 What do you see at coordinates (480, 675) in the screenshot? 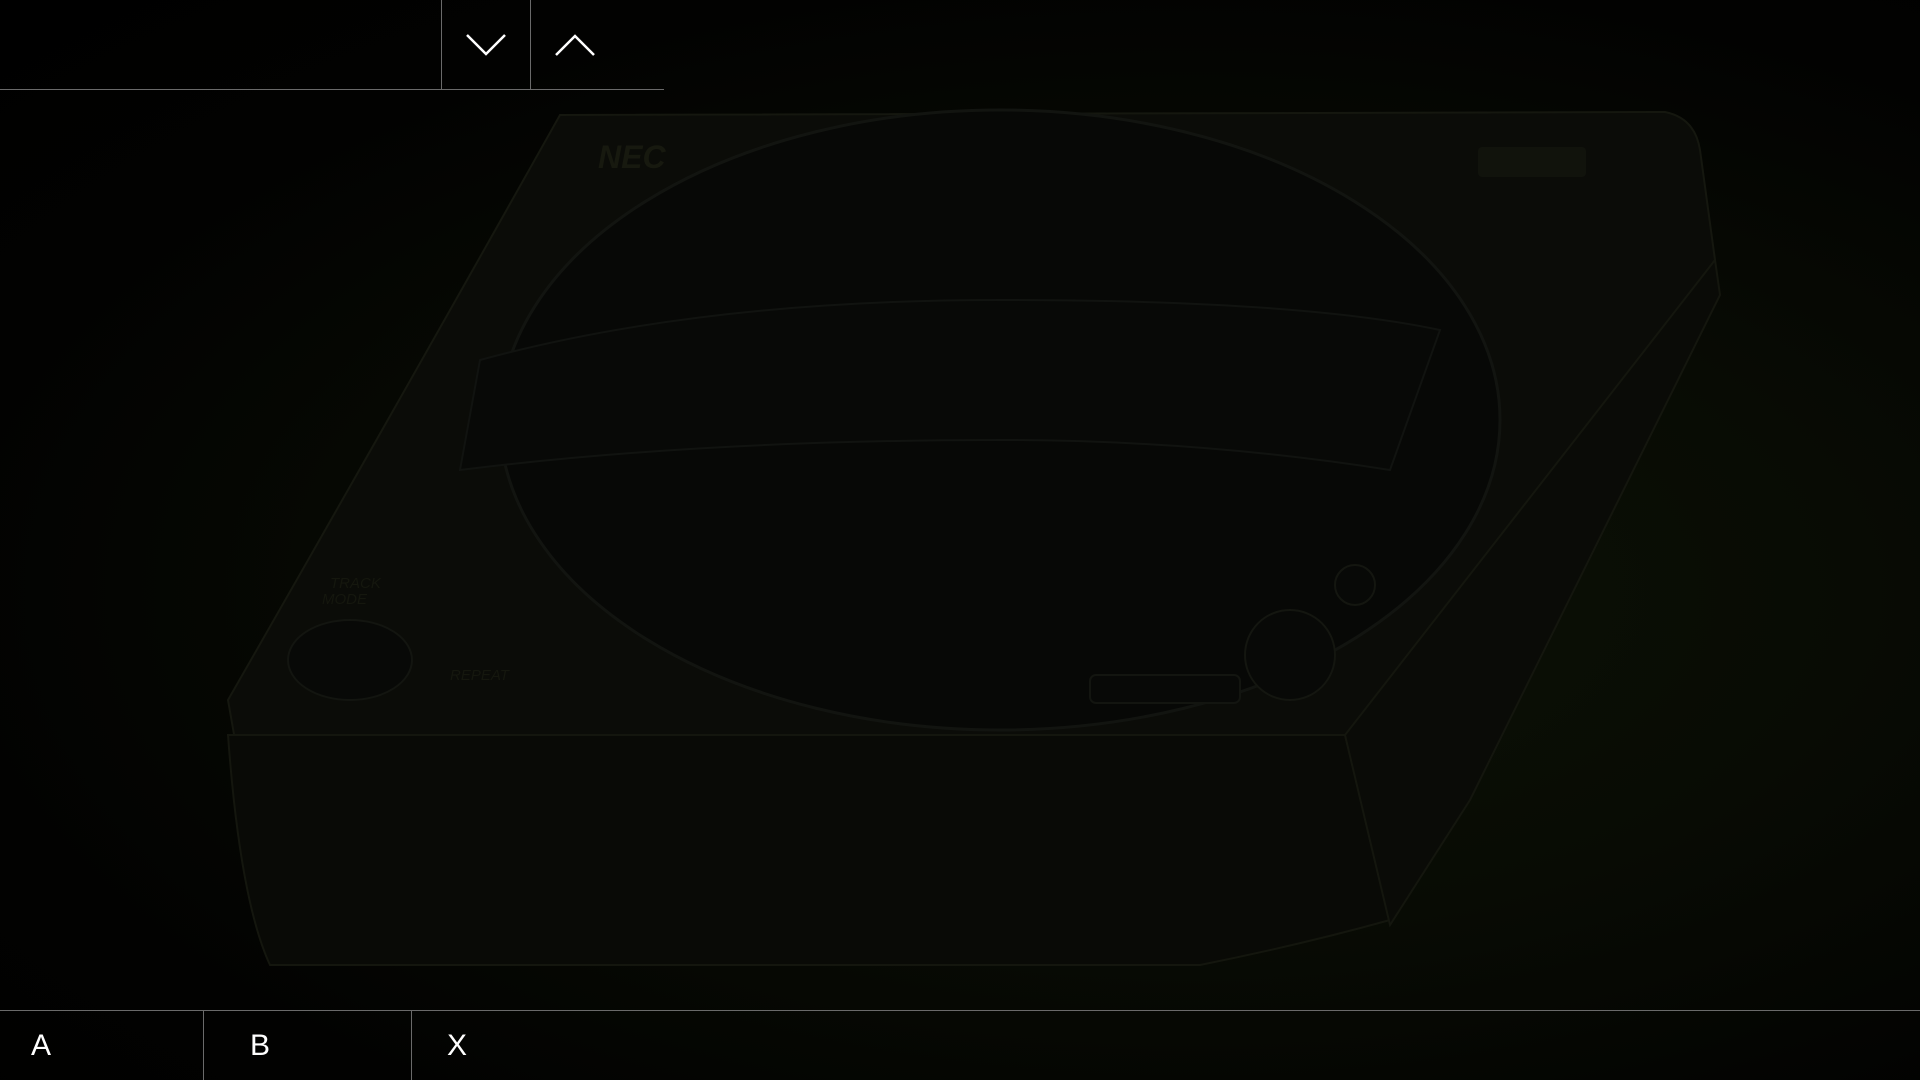
I see `repeat-label: REPEAT` at bounding box center [480, 675].